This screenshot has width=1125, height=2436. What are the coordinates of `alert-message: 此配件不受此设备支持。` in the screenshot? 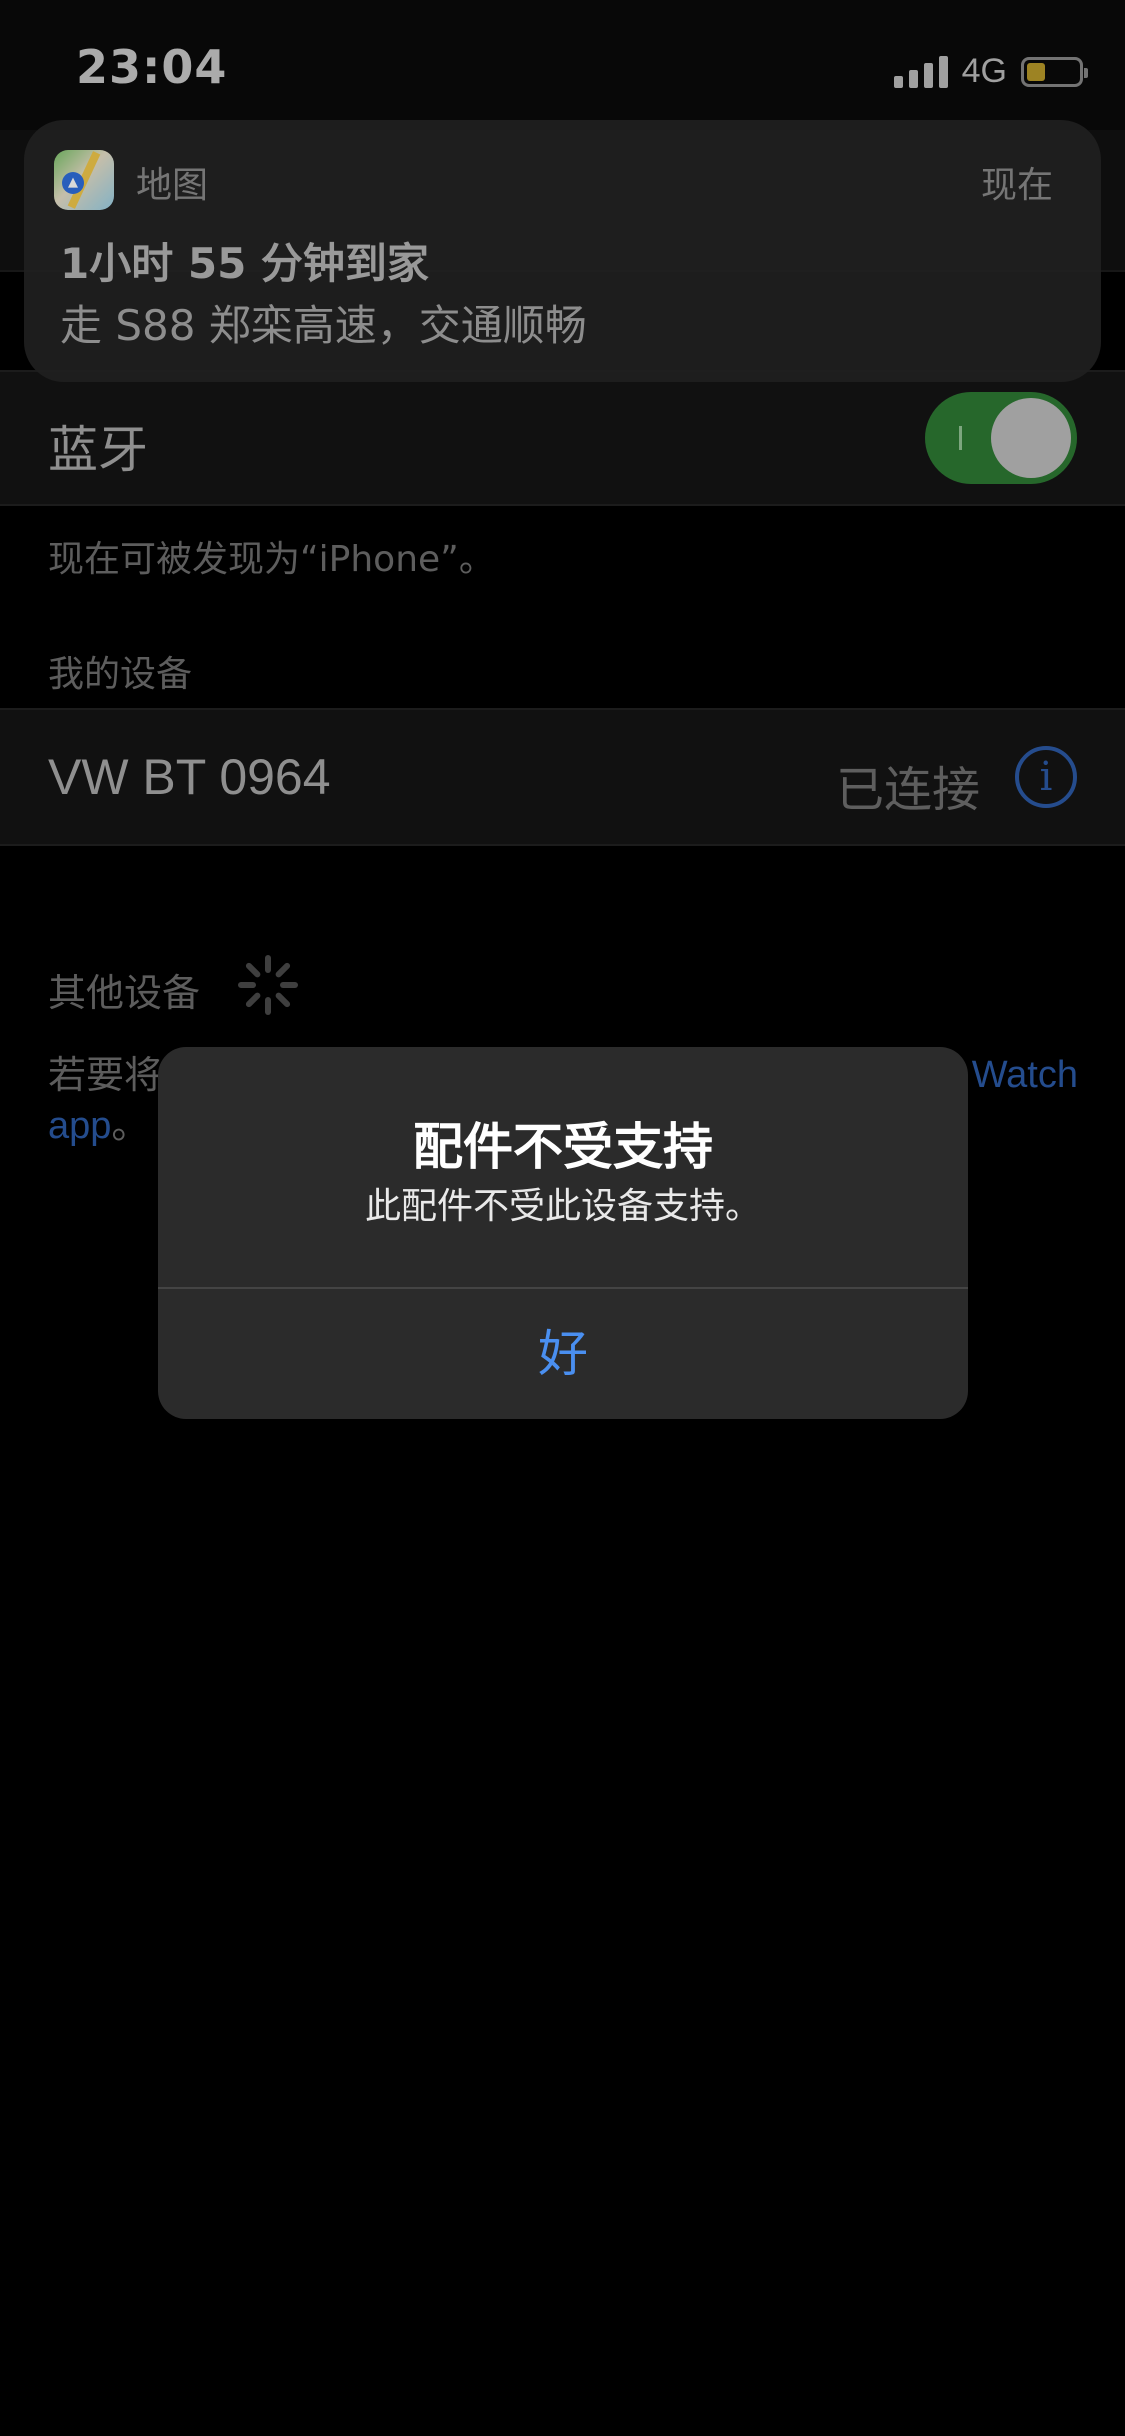 It's located at (562, 1206).